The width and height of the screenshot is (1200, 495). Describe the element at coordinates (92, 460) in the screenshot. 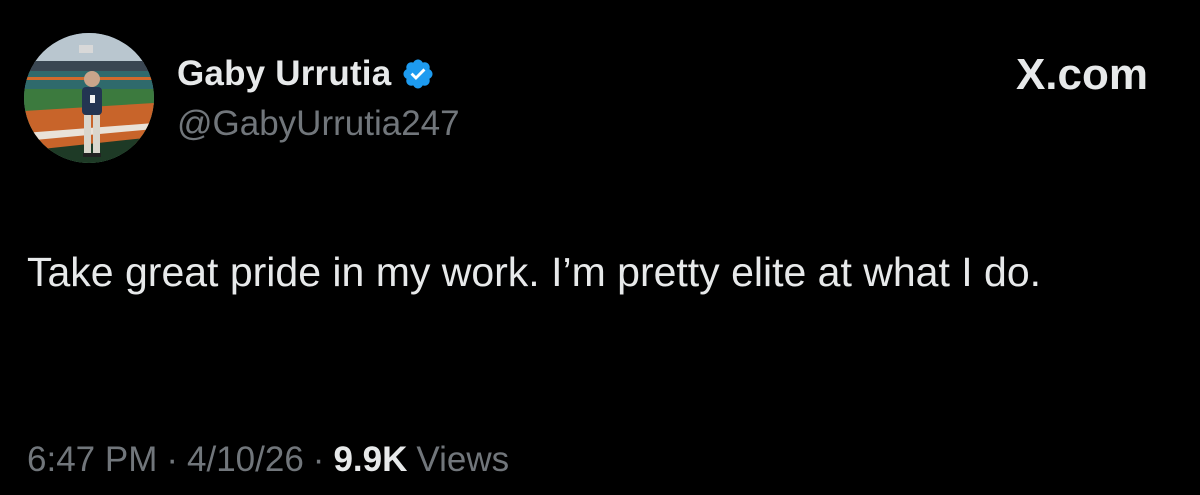

I see `tweet-time: 6:47 PM` at that location.